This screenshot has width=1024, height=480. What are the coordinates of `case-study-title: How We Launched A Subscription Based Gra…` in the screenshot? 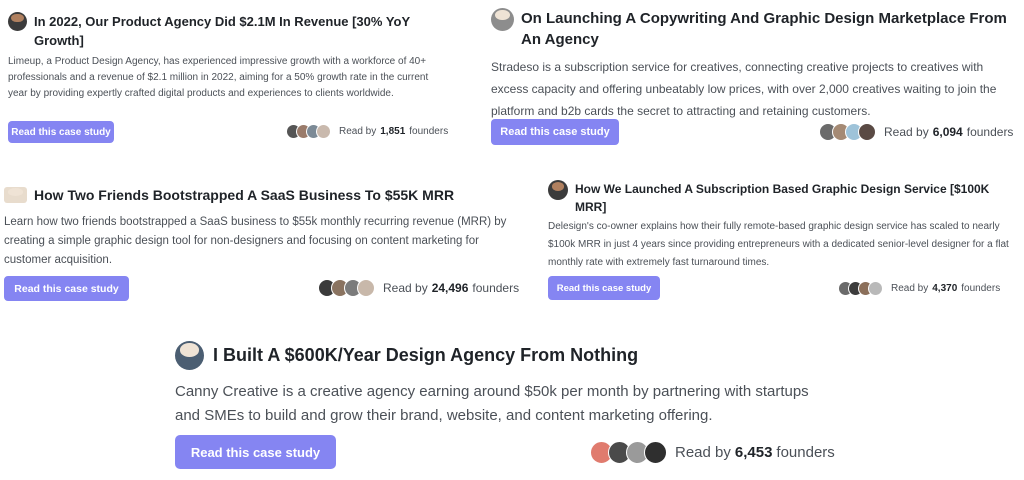 It's located at (784, 198).